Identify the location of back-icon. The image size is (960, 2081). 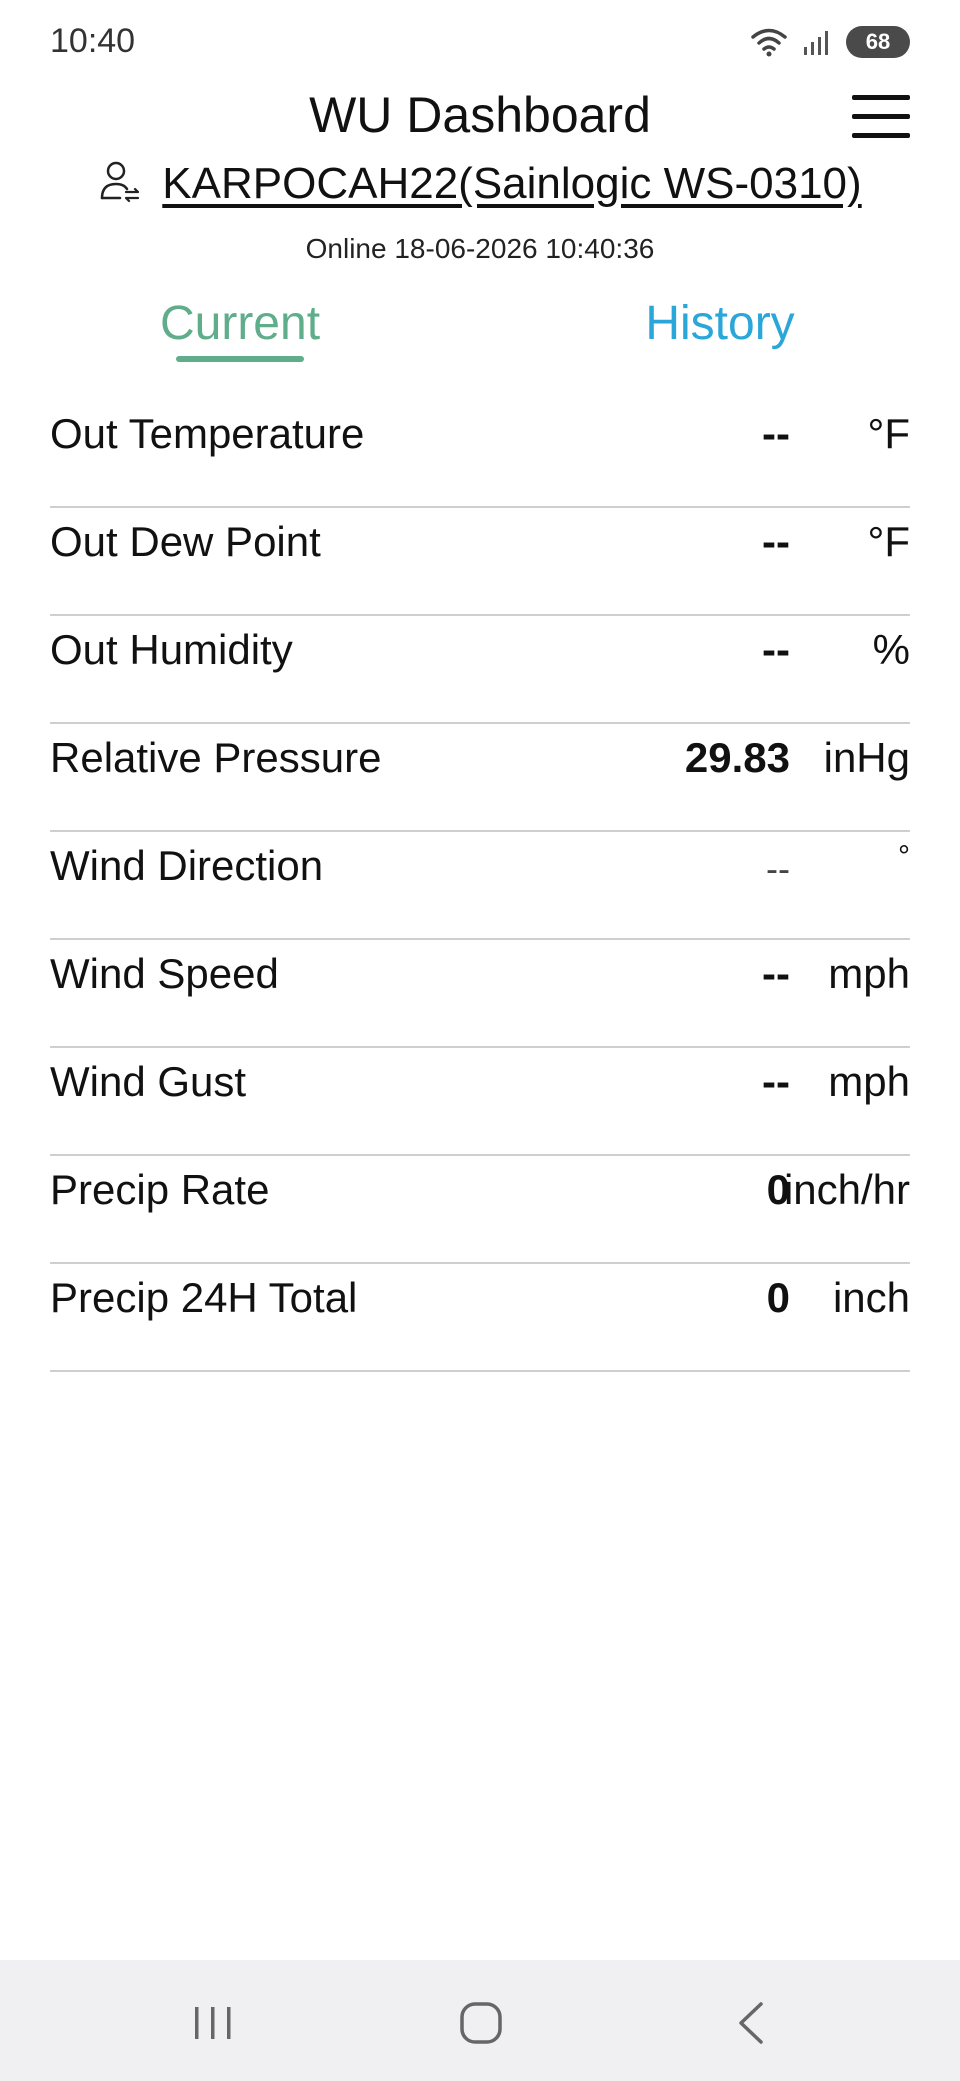
(751, 2023).